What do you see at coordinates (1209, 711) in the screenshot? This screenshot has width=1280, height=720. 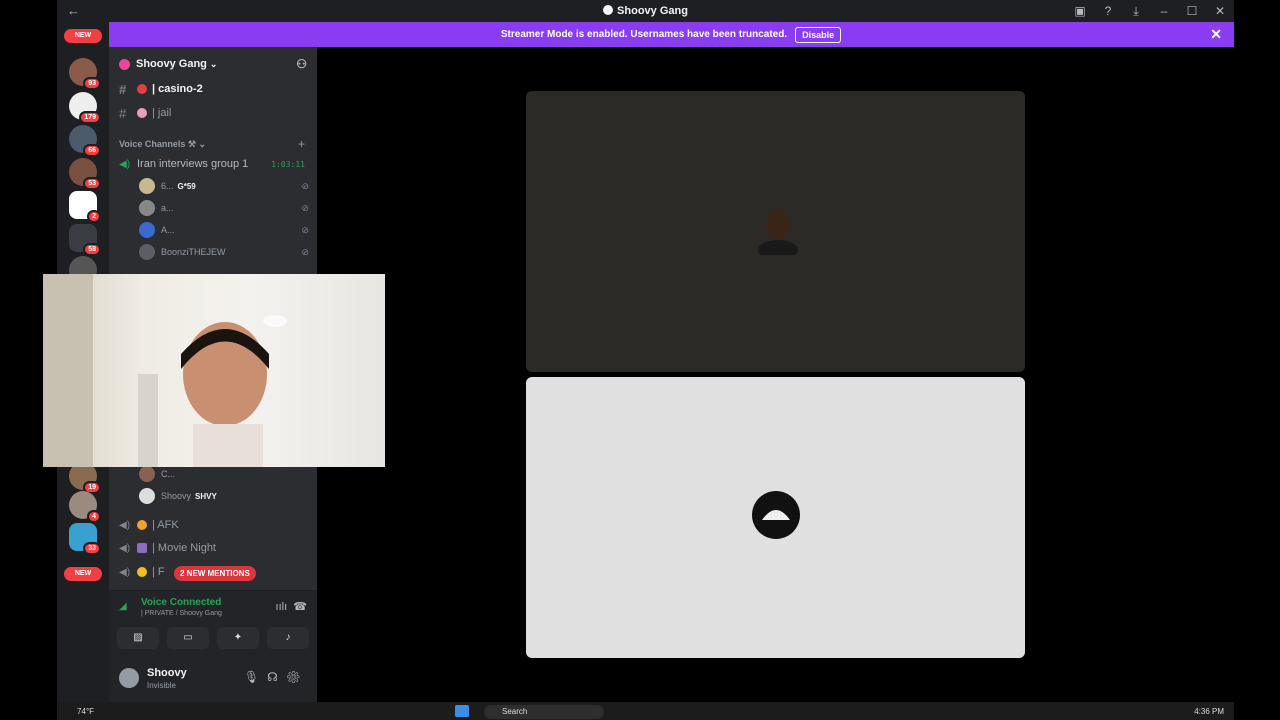 I see `taskbar-clock: 4:36 PM` at bounding box center [1209, 711].